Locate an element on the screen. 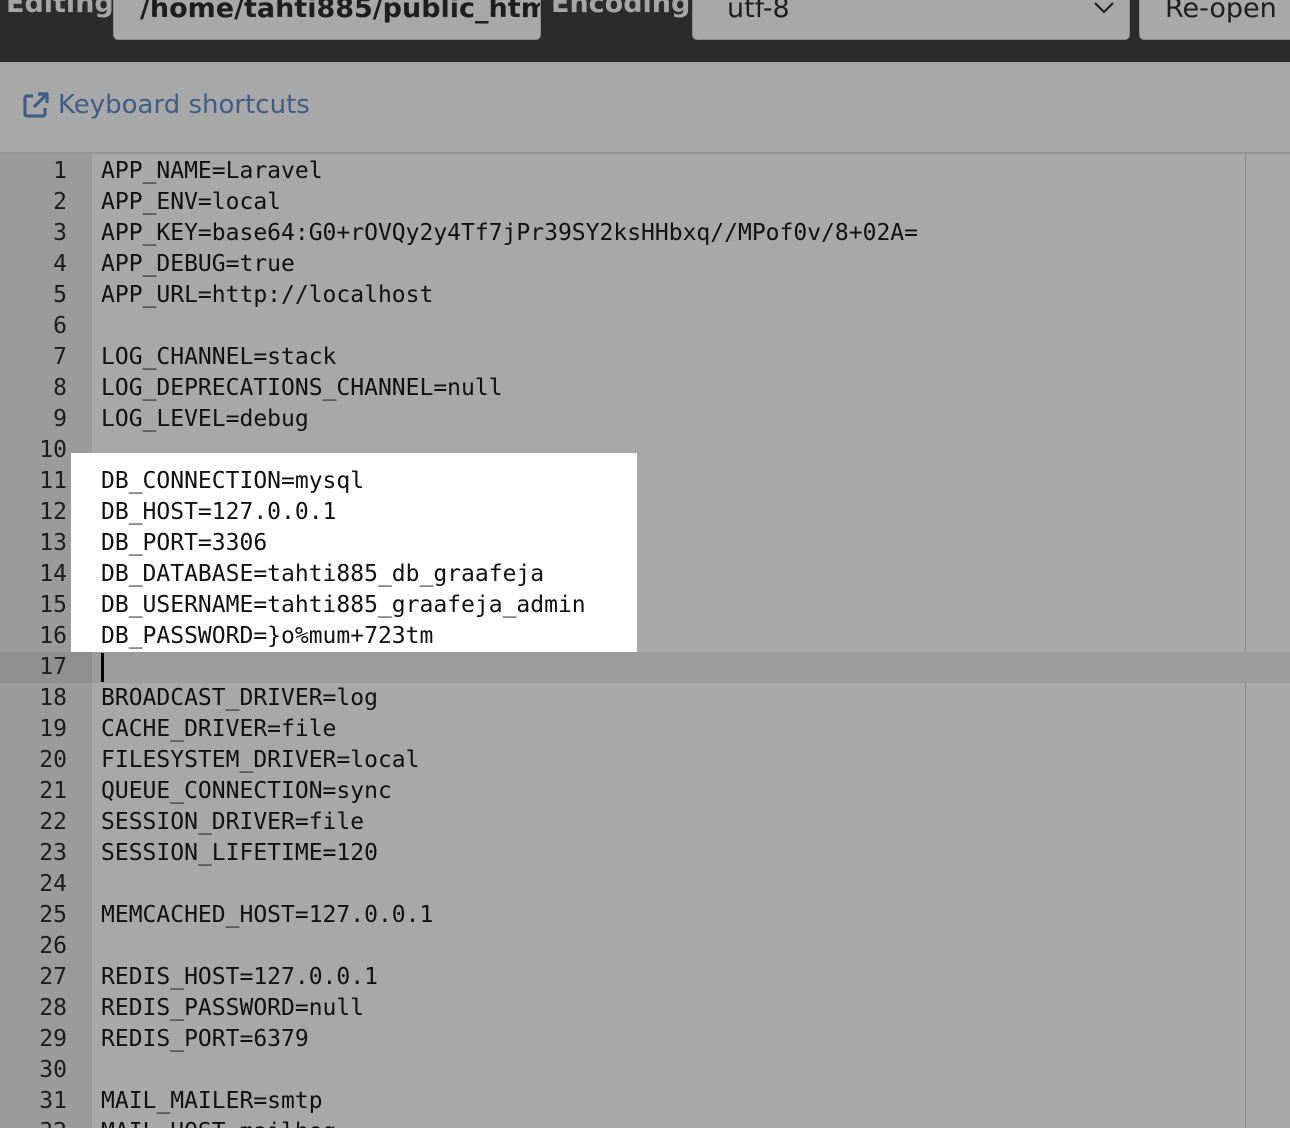 This screenshot has width=1290, height=1128. line-text: DB_HOST=127.0.0.1 is located at coordinates (219, 512).